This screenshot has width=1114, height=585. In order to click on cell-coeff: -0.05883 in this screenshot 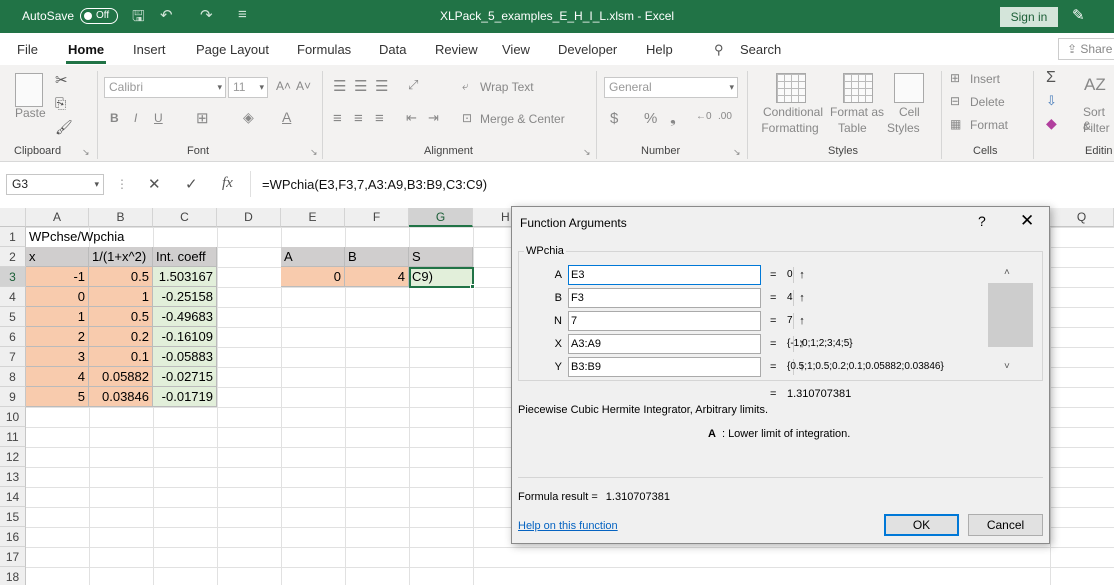, I will do `click(185, 357)`.